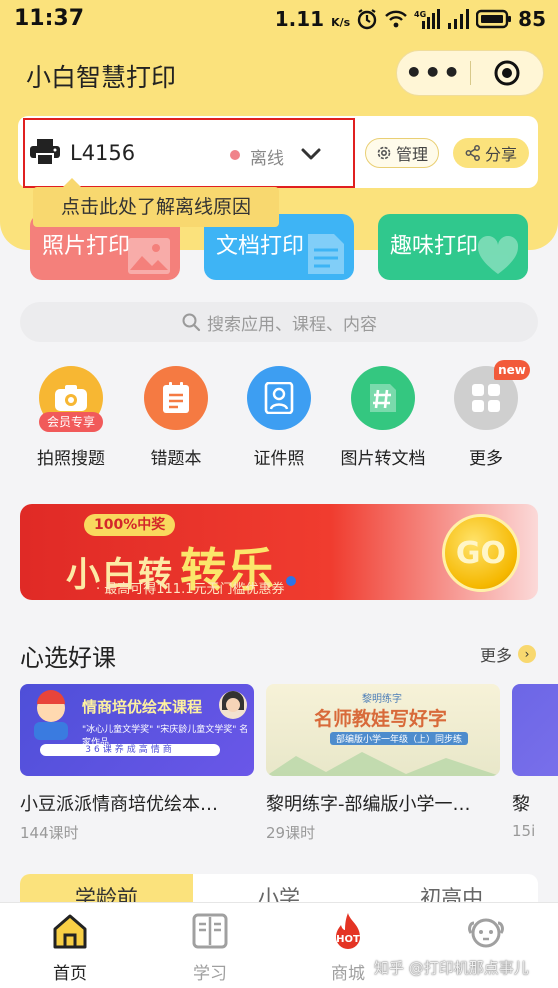 The height and width of the screenshot is (988, 558). I want to click on battery-level: 85, so click(532, 19).